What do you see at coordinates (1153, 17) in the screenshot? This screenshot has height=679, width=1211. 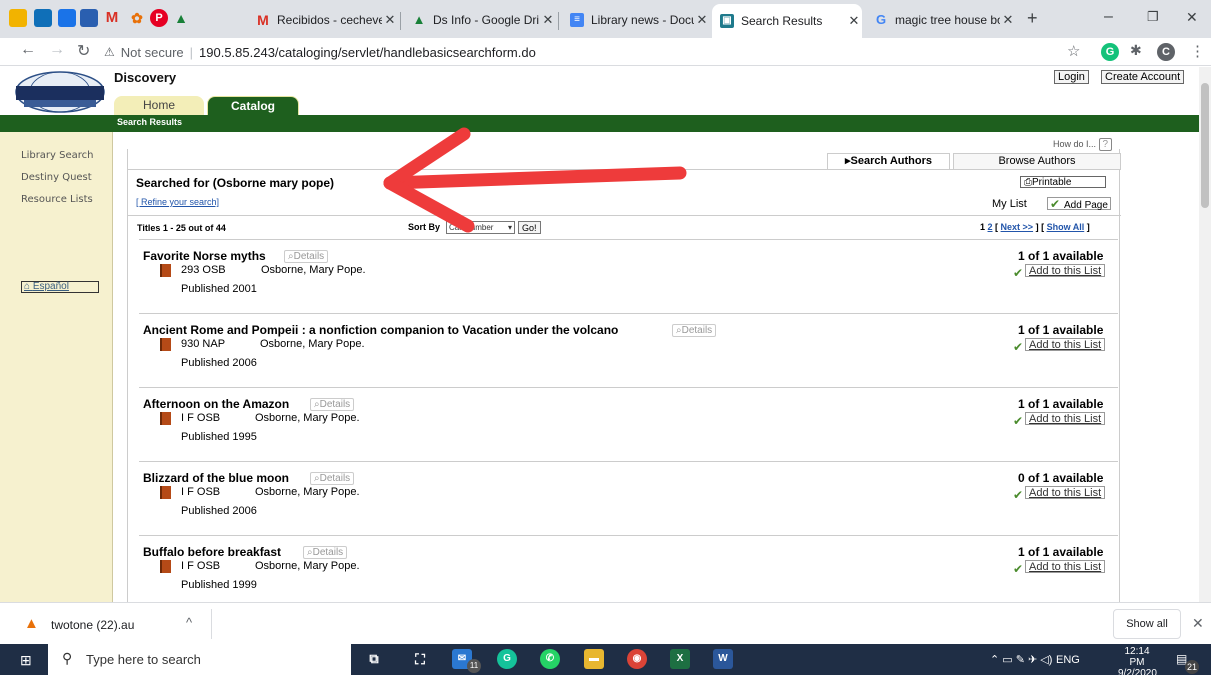 I see `restore-button: ❐` at bounding box center [1153, 17].